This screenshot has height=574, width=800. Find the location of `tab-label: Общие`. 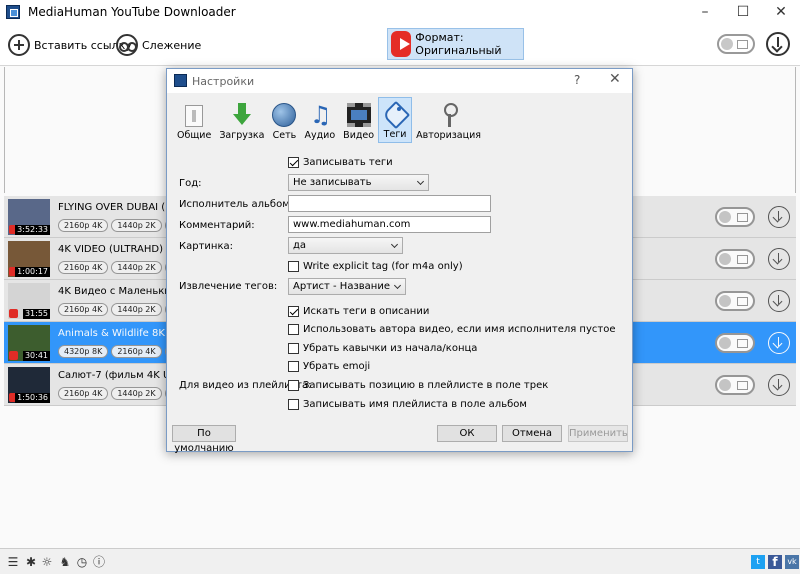

tab-label: Общие is located at coordinates (194, 135).